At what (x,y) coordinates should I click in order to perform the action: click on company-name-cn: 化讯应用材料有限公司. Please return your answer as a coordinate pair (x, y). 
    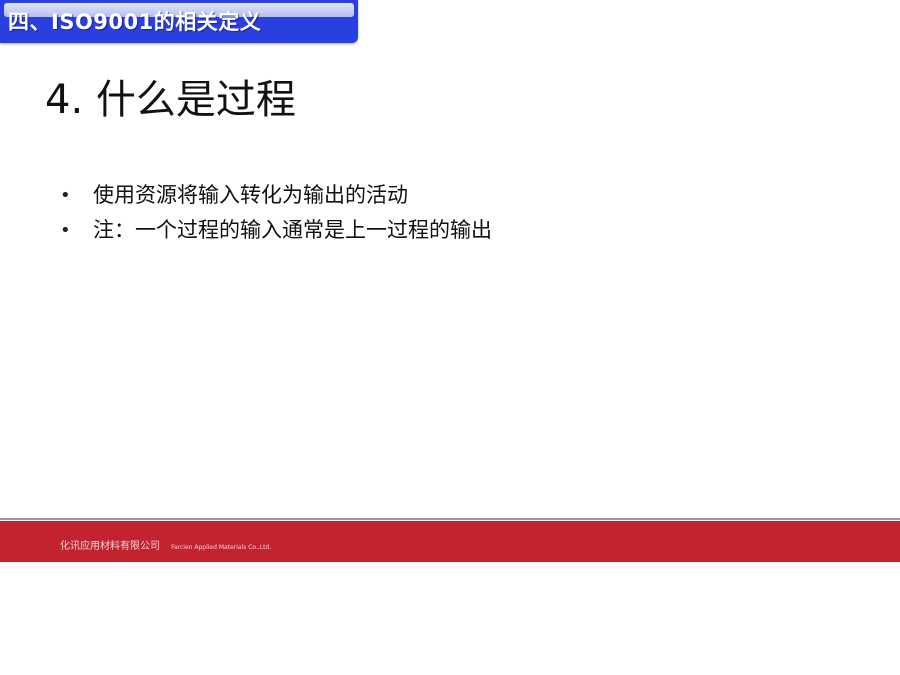
    Looking at the image, I should click on (110, 546).